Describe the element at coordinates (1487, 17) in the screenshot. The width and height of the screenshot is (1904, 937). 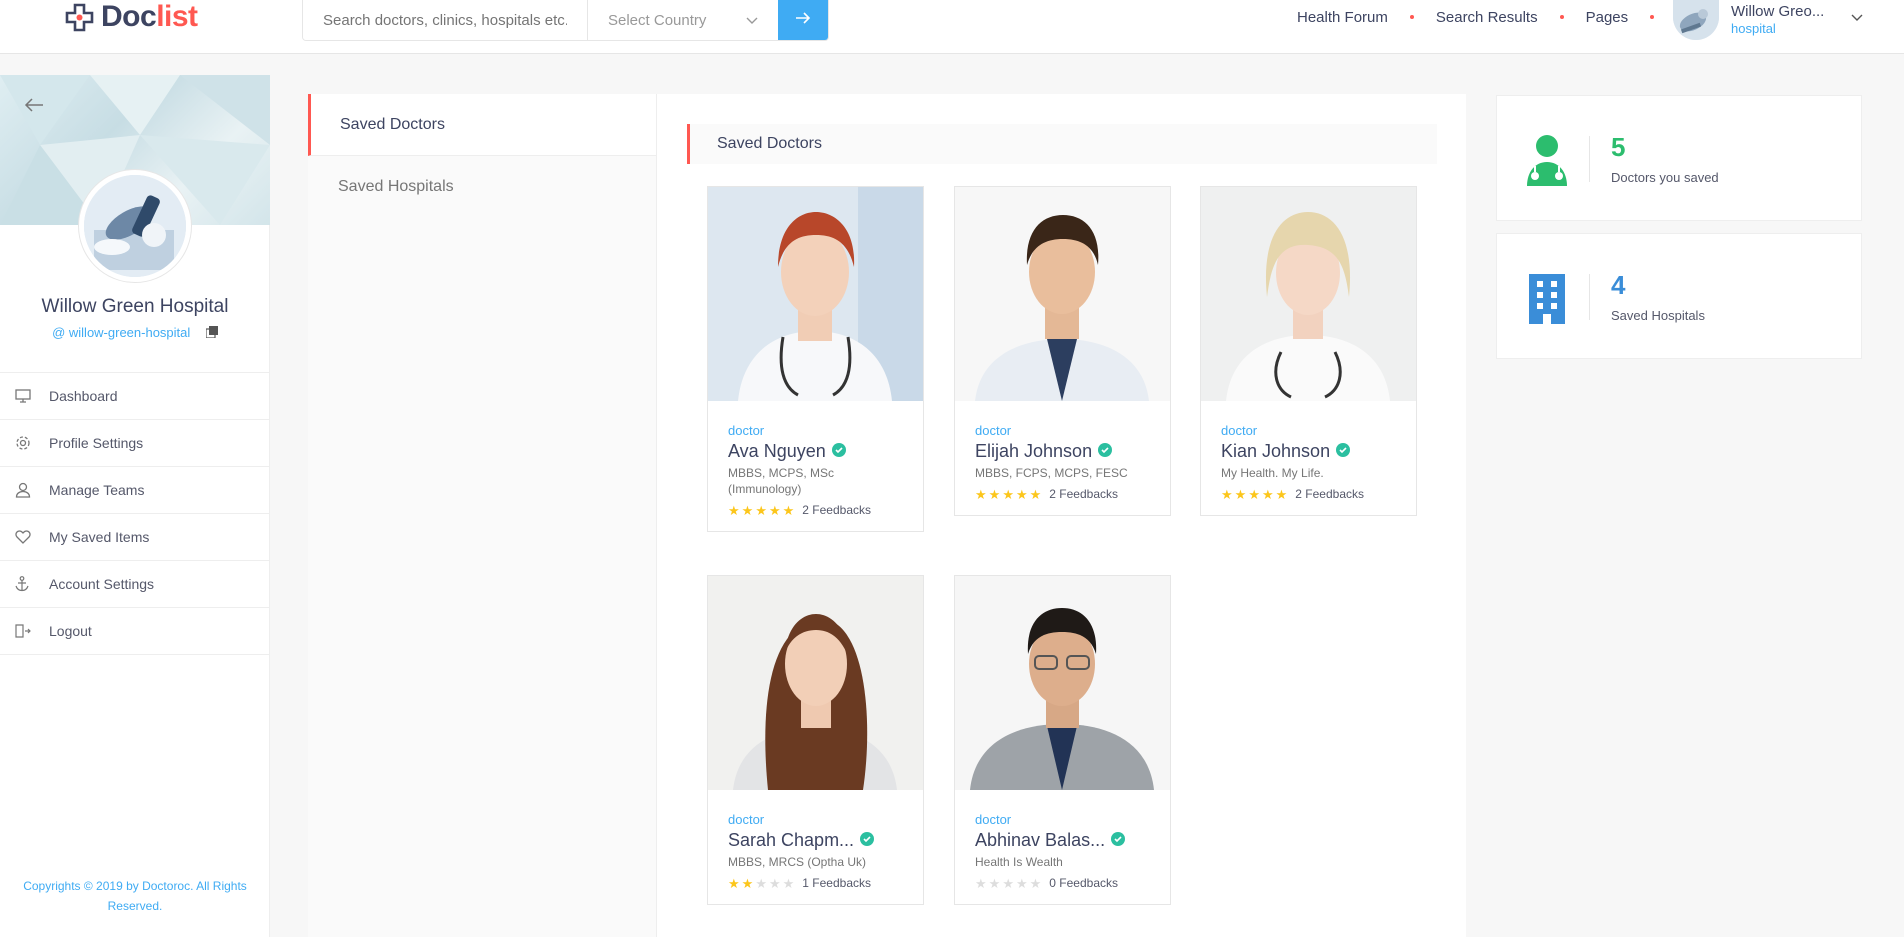
I see `nav-search-results: Search Results` at that location.